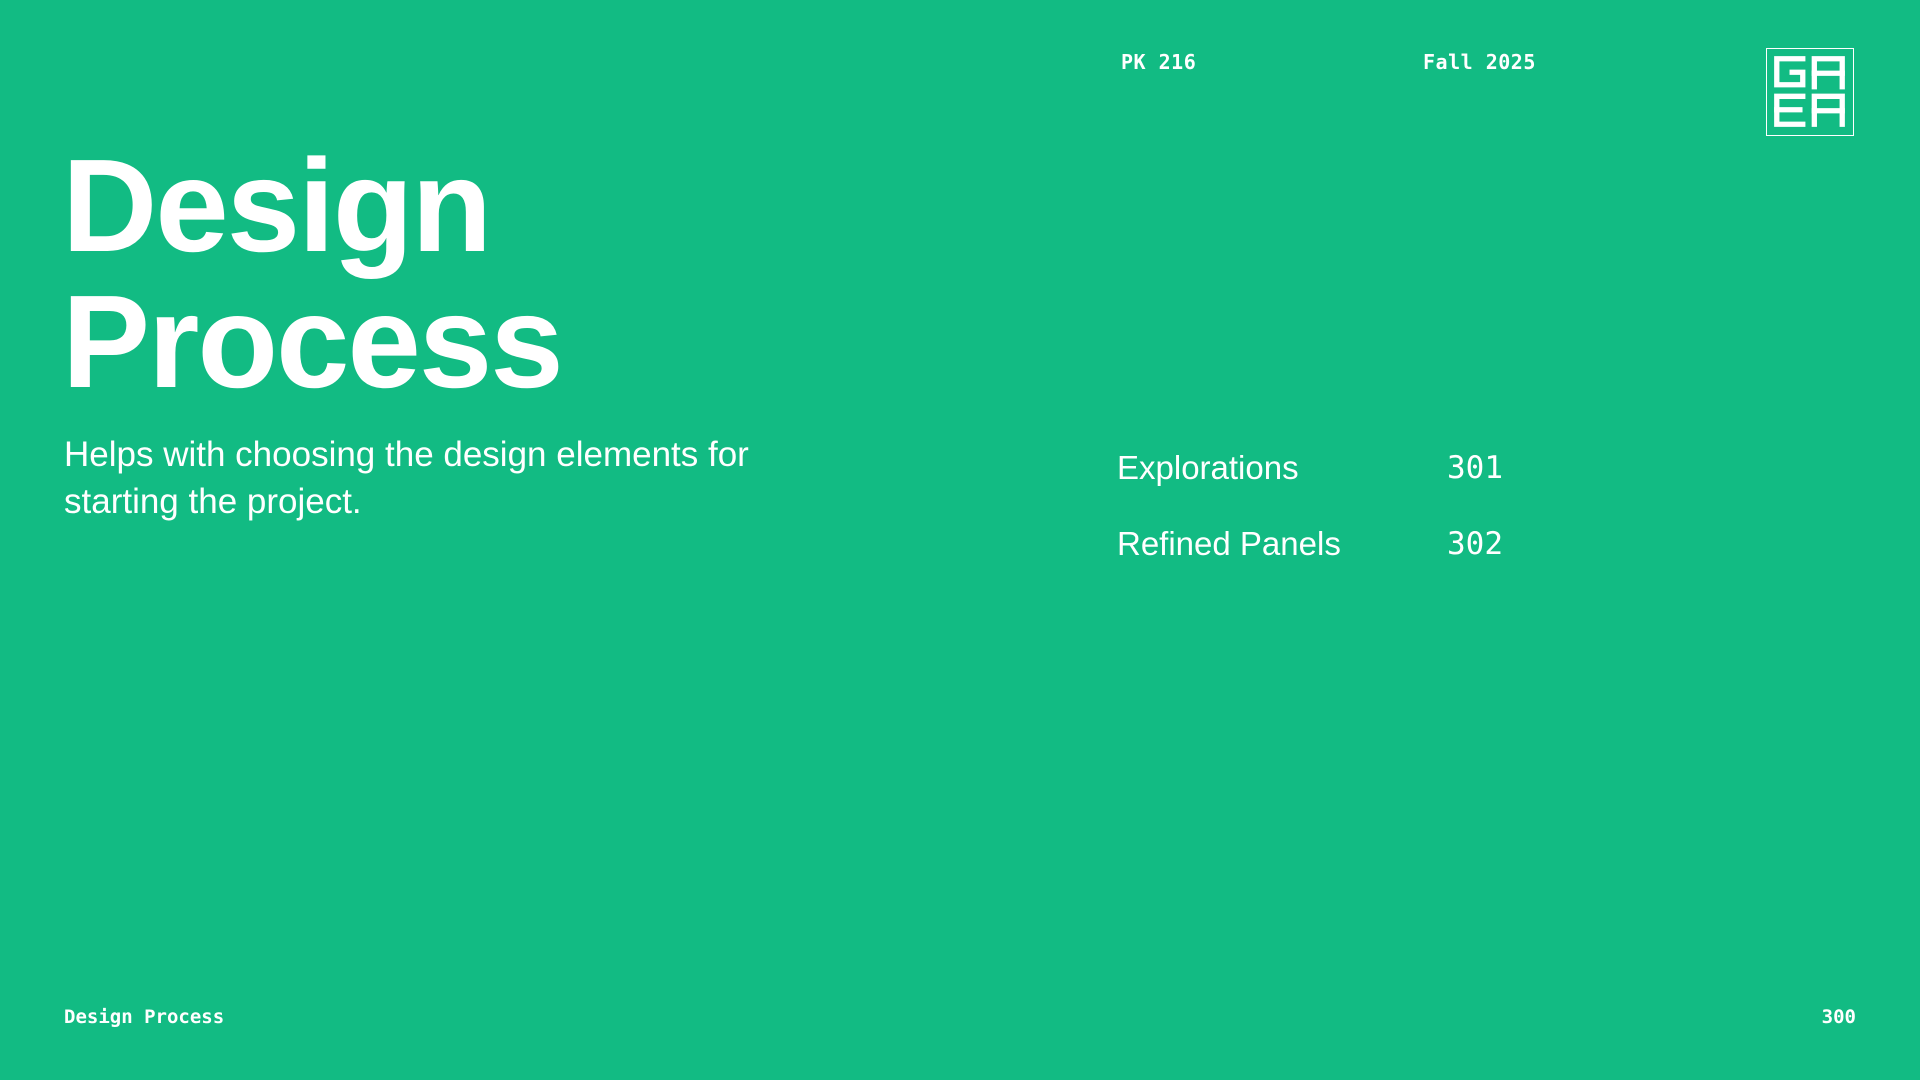 The height and width of the screenshot is (1080, 1920). I want to click on page-title-line-1: Design, so click(277, 205).